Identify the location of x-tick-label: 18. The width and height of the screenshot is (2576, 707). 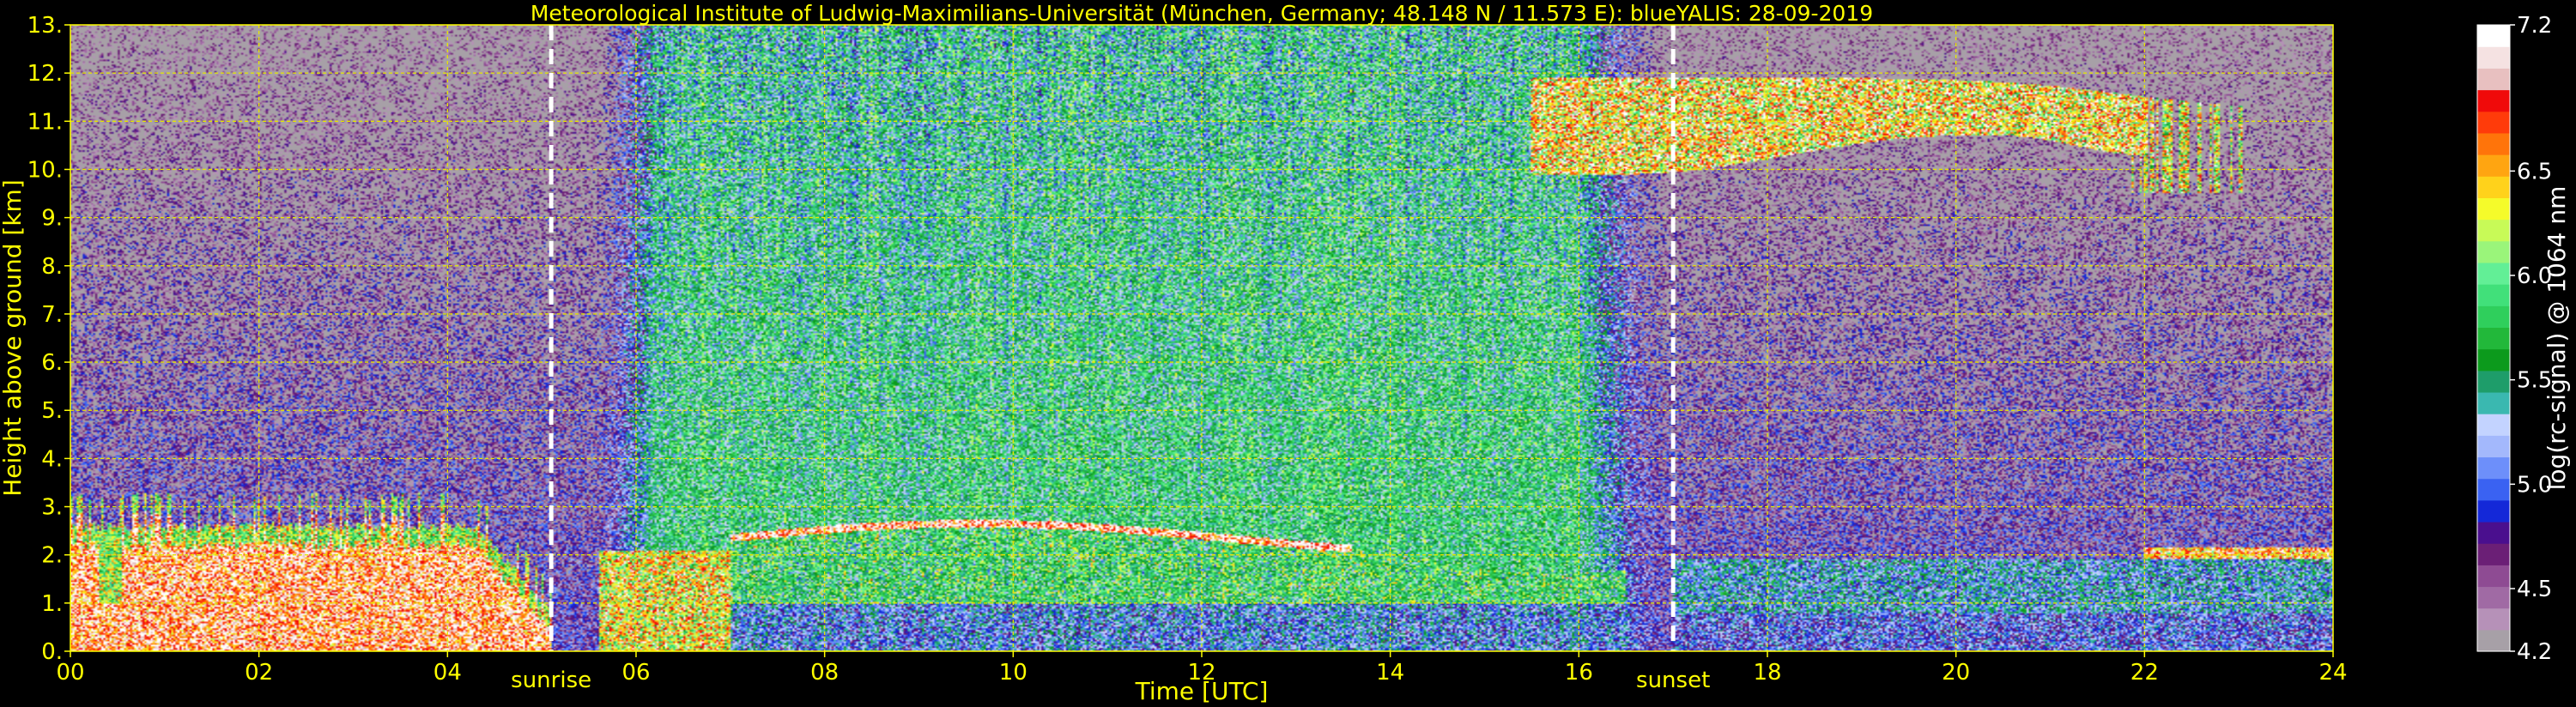
(1767, 673).